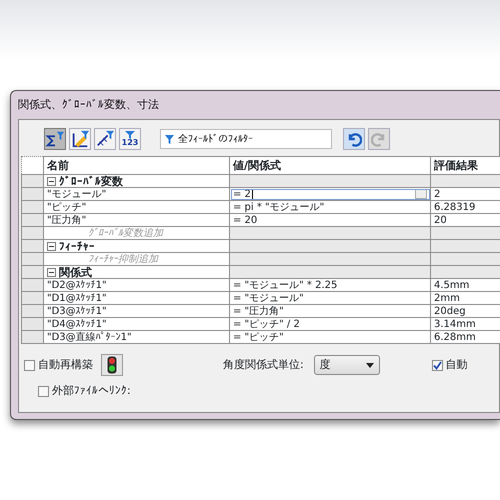 This screenshot has width=500, height=500. Describe the element at coordinates (137, 285) in the screenshot. I see `table-cell: "D2@ｽｹｯﾁ1"` at that location.